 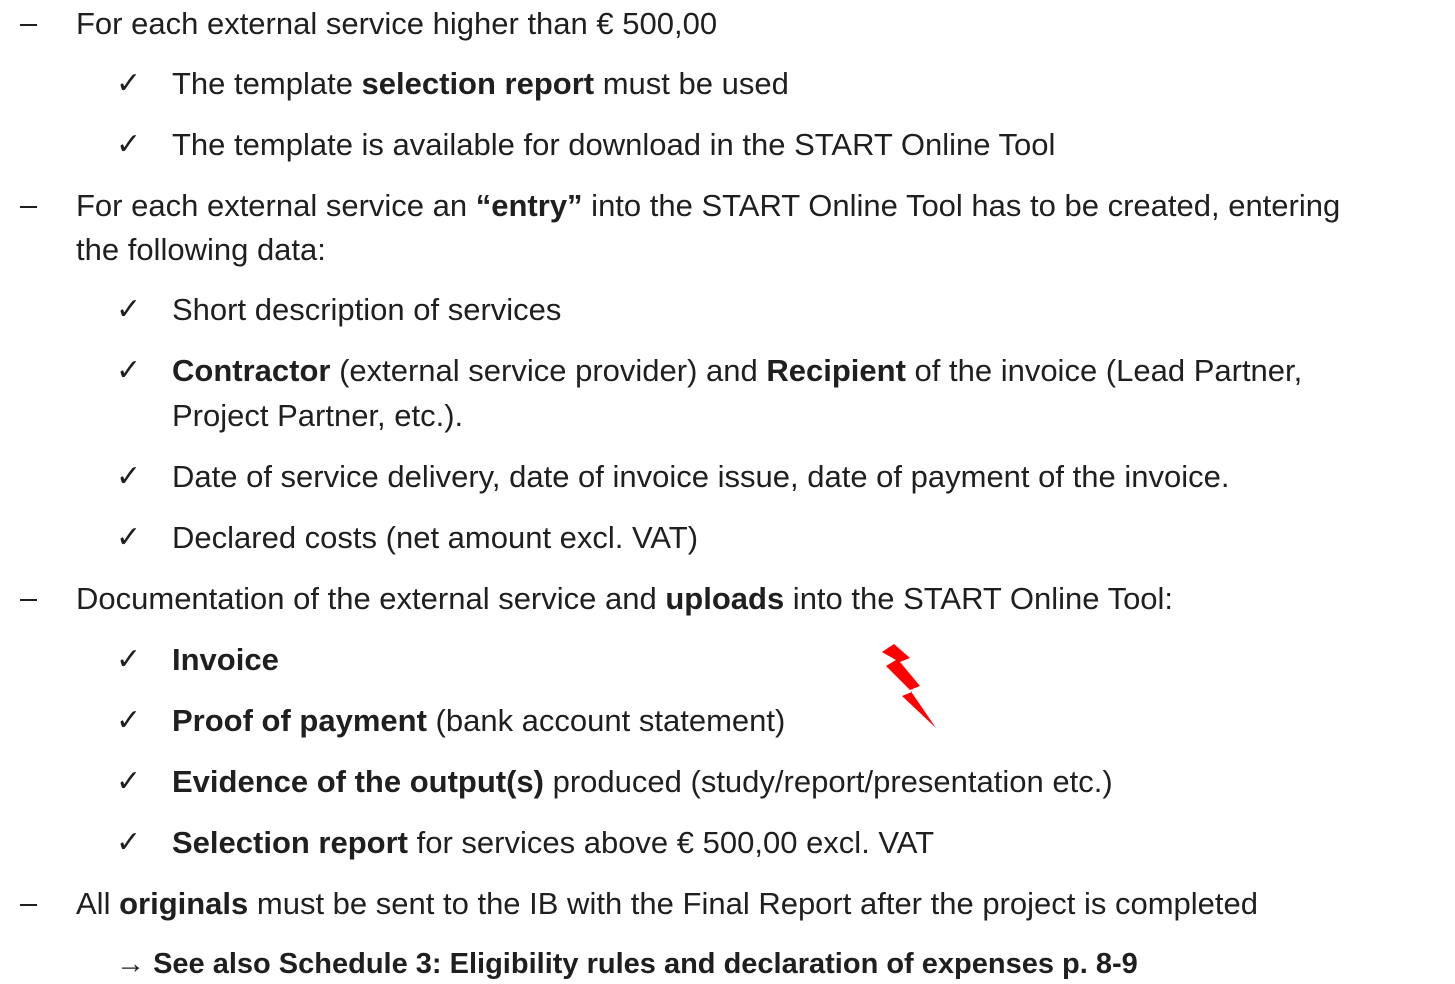 What do you see at coordinates (909, 686) in the screenshot?
I see `lightning-bolt-icon` at bounding box center [909, 686].